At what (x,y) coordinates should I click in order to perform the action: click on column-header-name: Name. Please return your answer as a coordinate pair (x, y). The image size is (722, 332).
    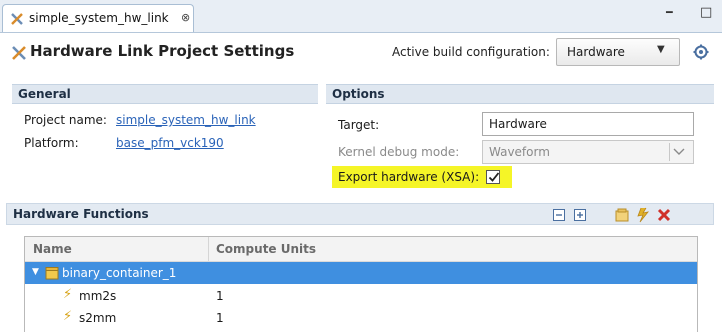
    Looking at the image, I should click on (52, 249).